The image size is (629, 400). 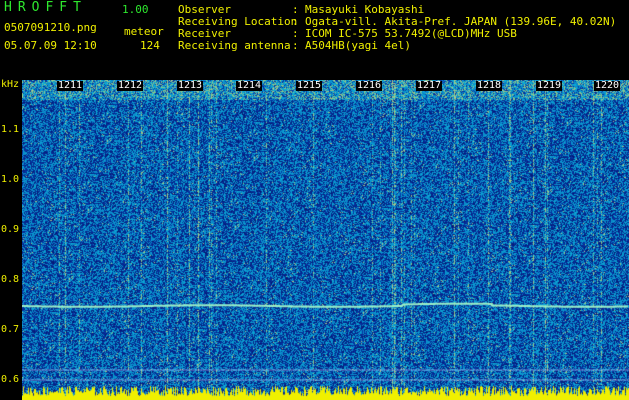 I want to click on capture-datetime: 05.07.09 12:10, so click(x=50, y=45).